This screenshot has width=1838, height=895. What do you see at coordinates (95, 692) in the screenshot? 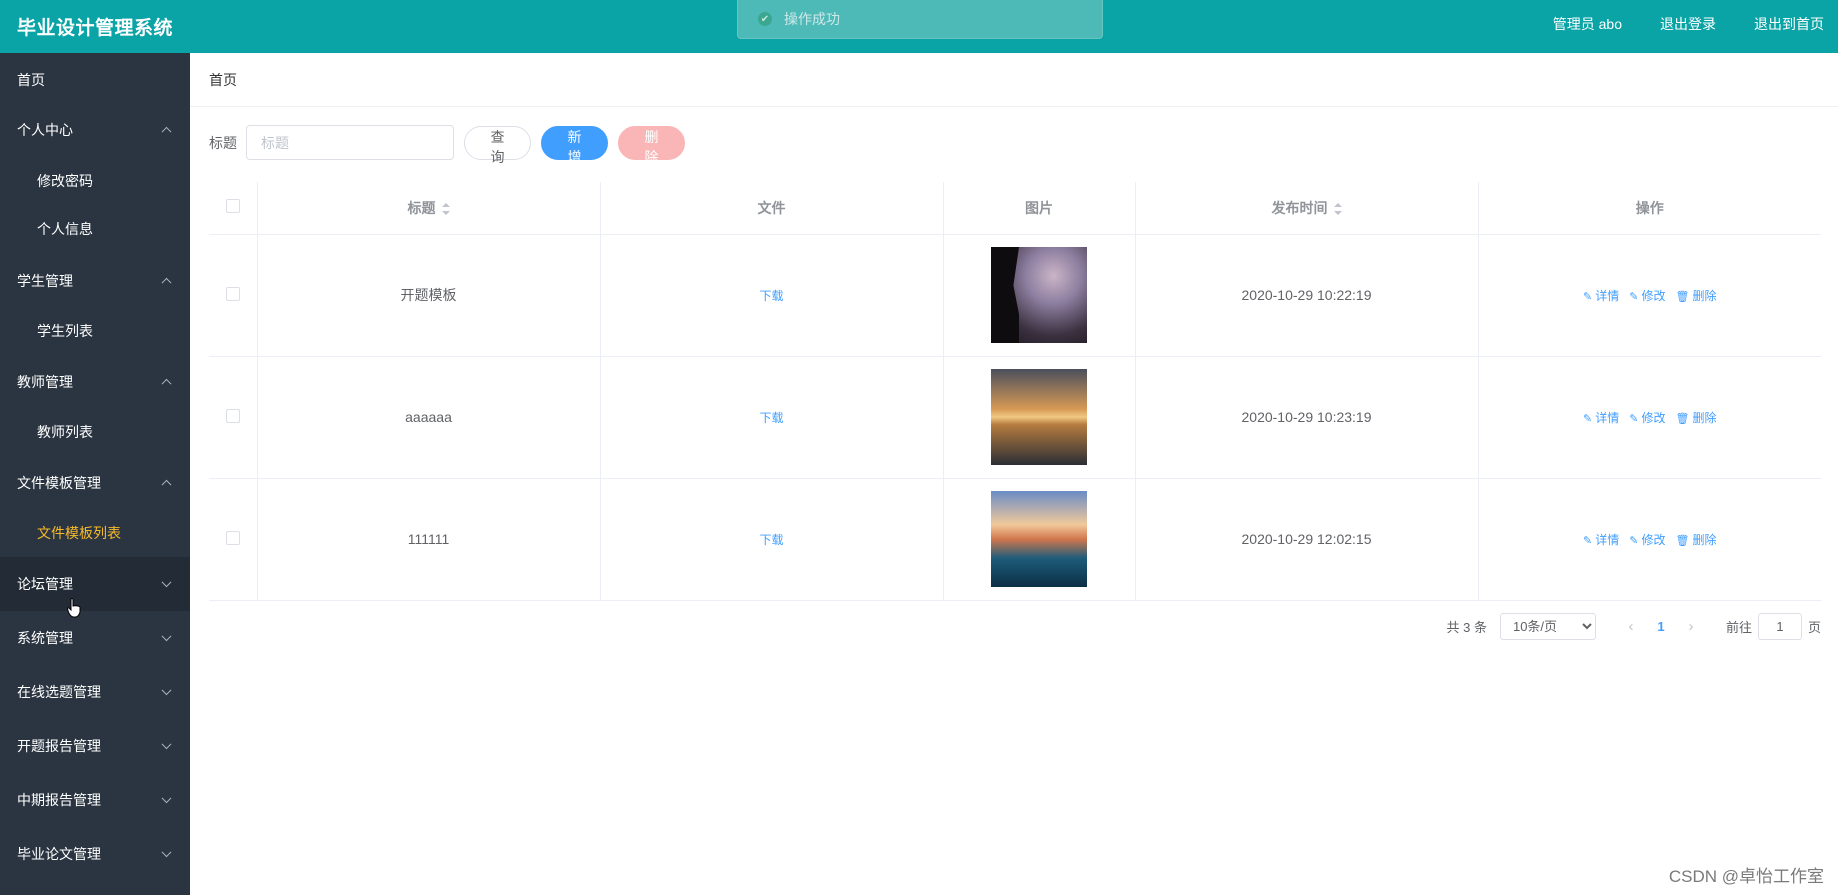
I see `sidebar-item-topic-mgmt: 在线选题管理` at bounding box center [95, 692].